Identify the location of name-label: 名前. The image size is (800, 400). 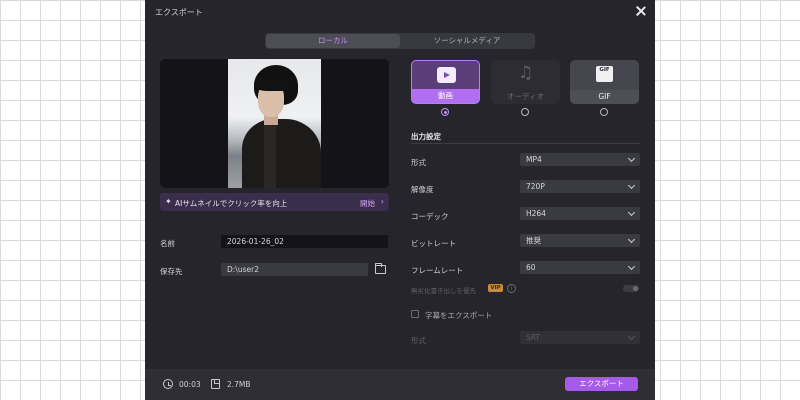
(167, 243).